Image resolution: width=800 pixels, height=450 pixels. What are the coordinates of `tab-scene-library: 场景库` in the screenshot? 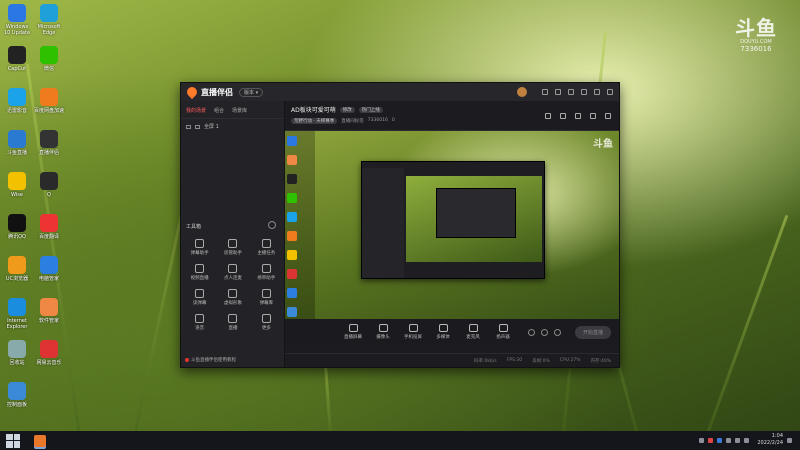 It's located at (239, 110).